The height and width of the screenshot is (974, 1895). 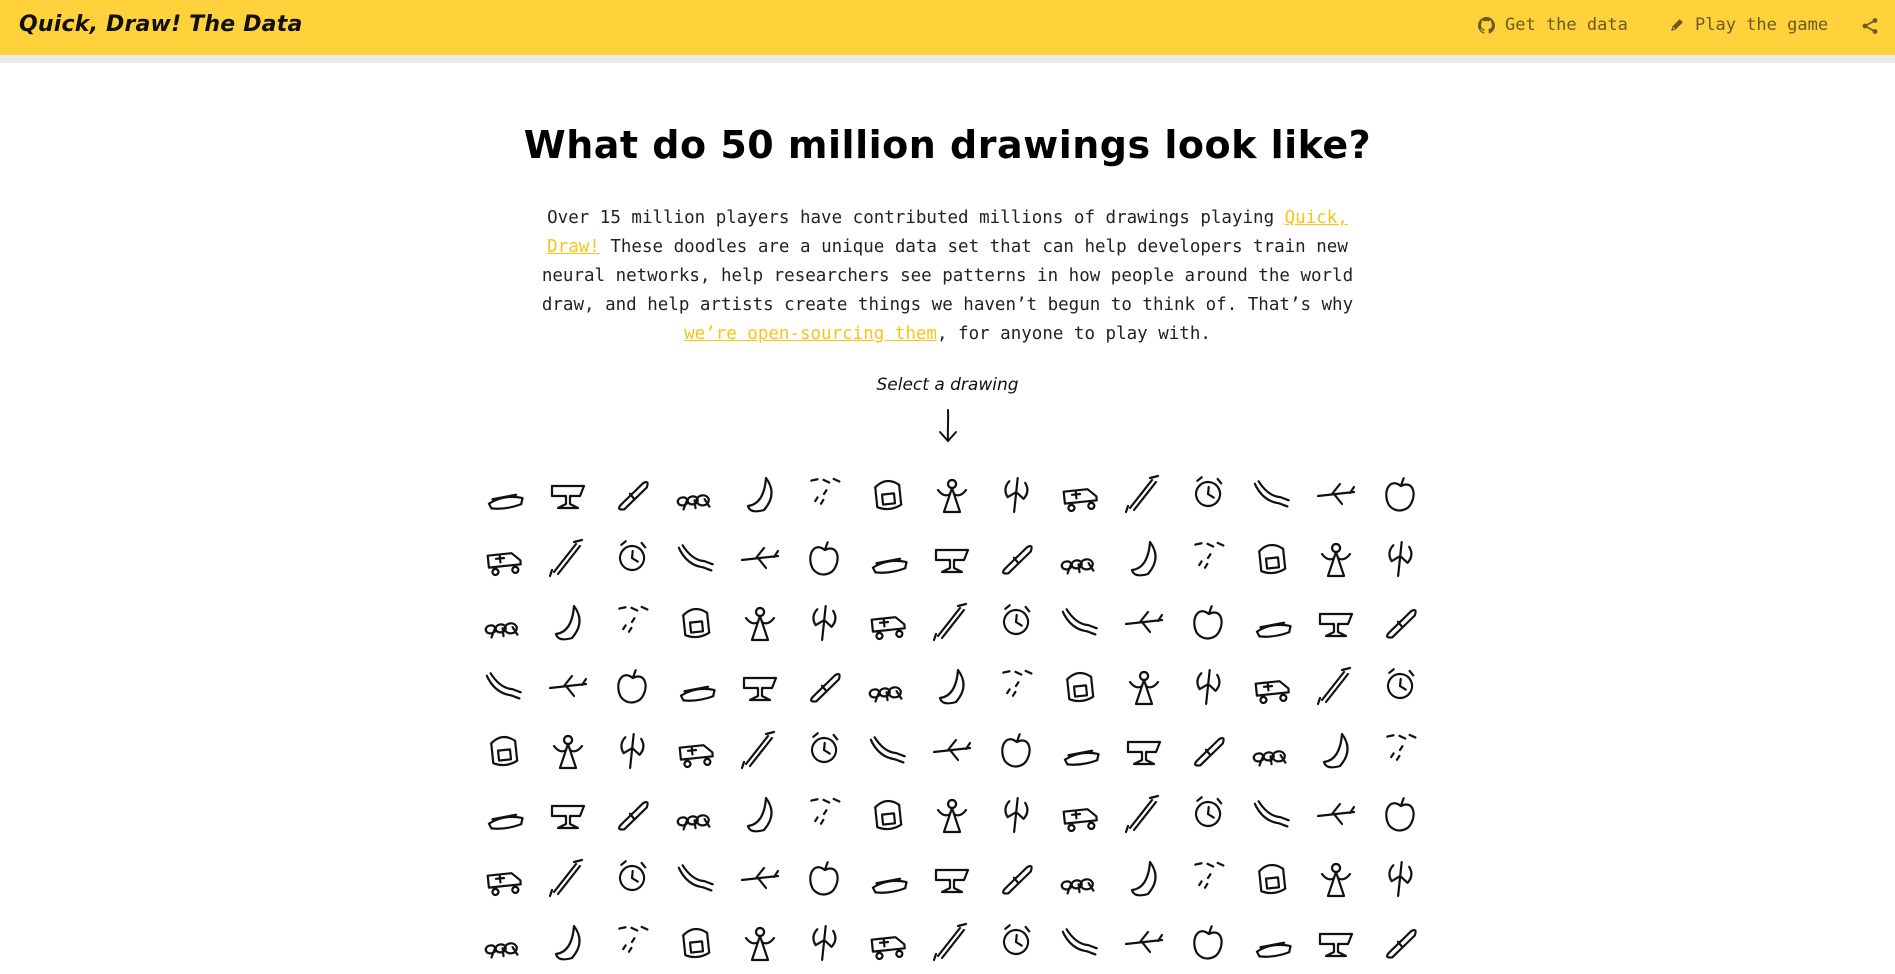 I want to click on drawing-flamingo, so click(x=1272, y=942).